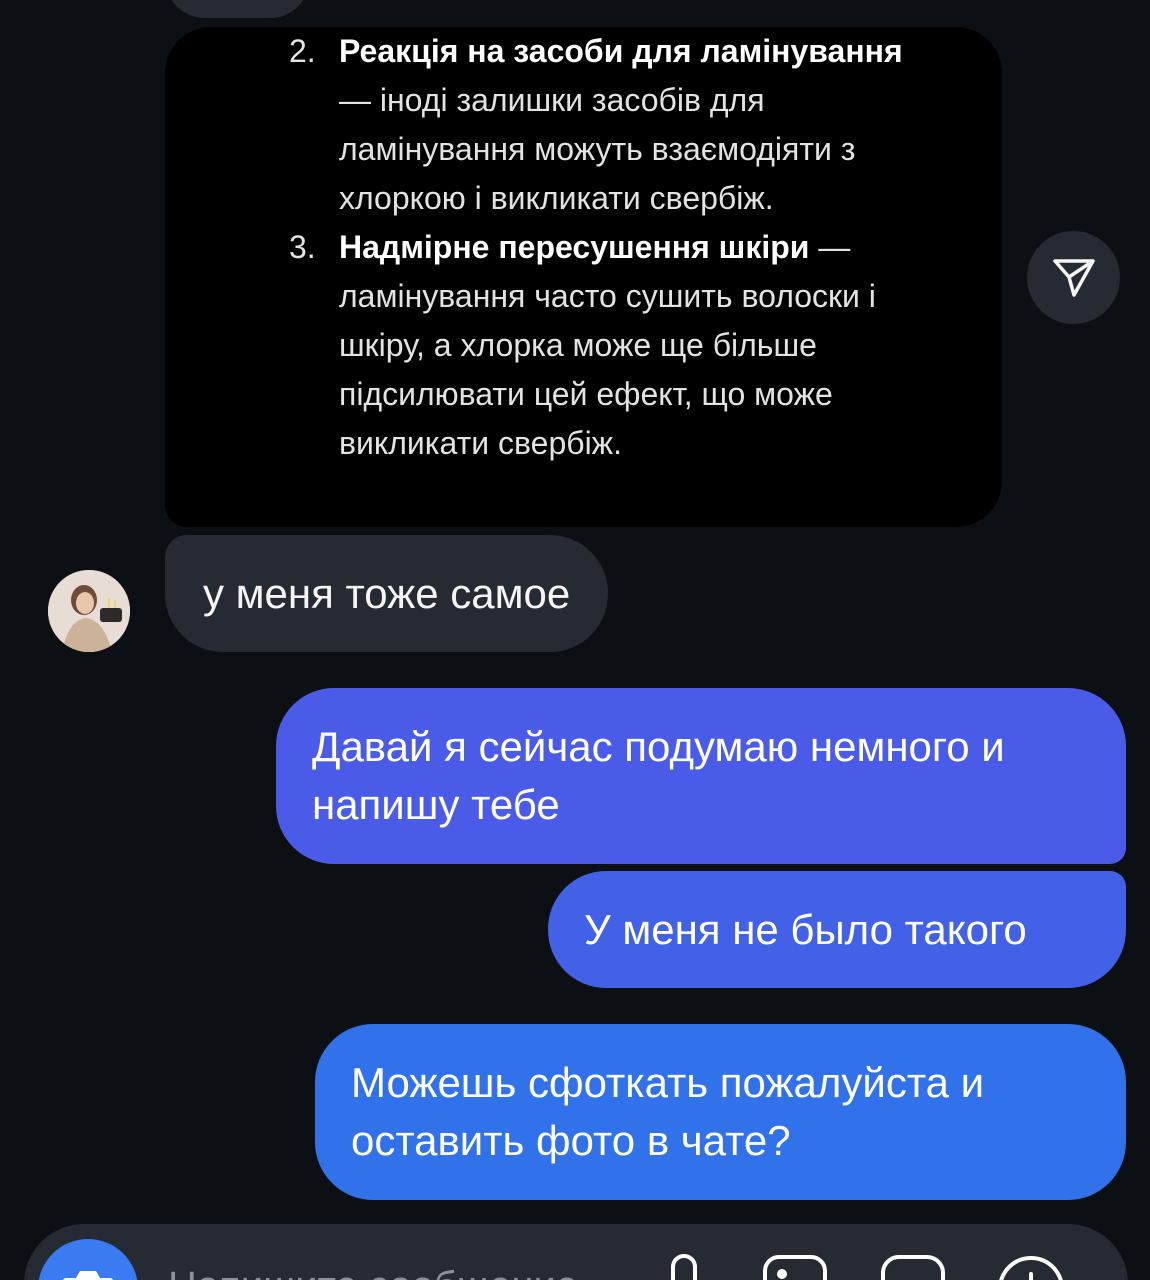  Describe the element at coordinates (1031, 1267) in the screenshot. I see `plus-icon` at that location.